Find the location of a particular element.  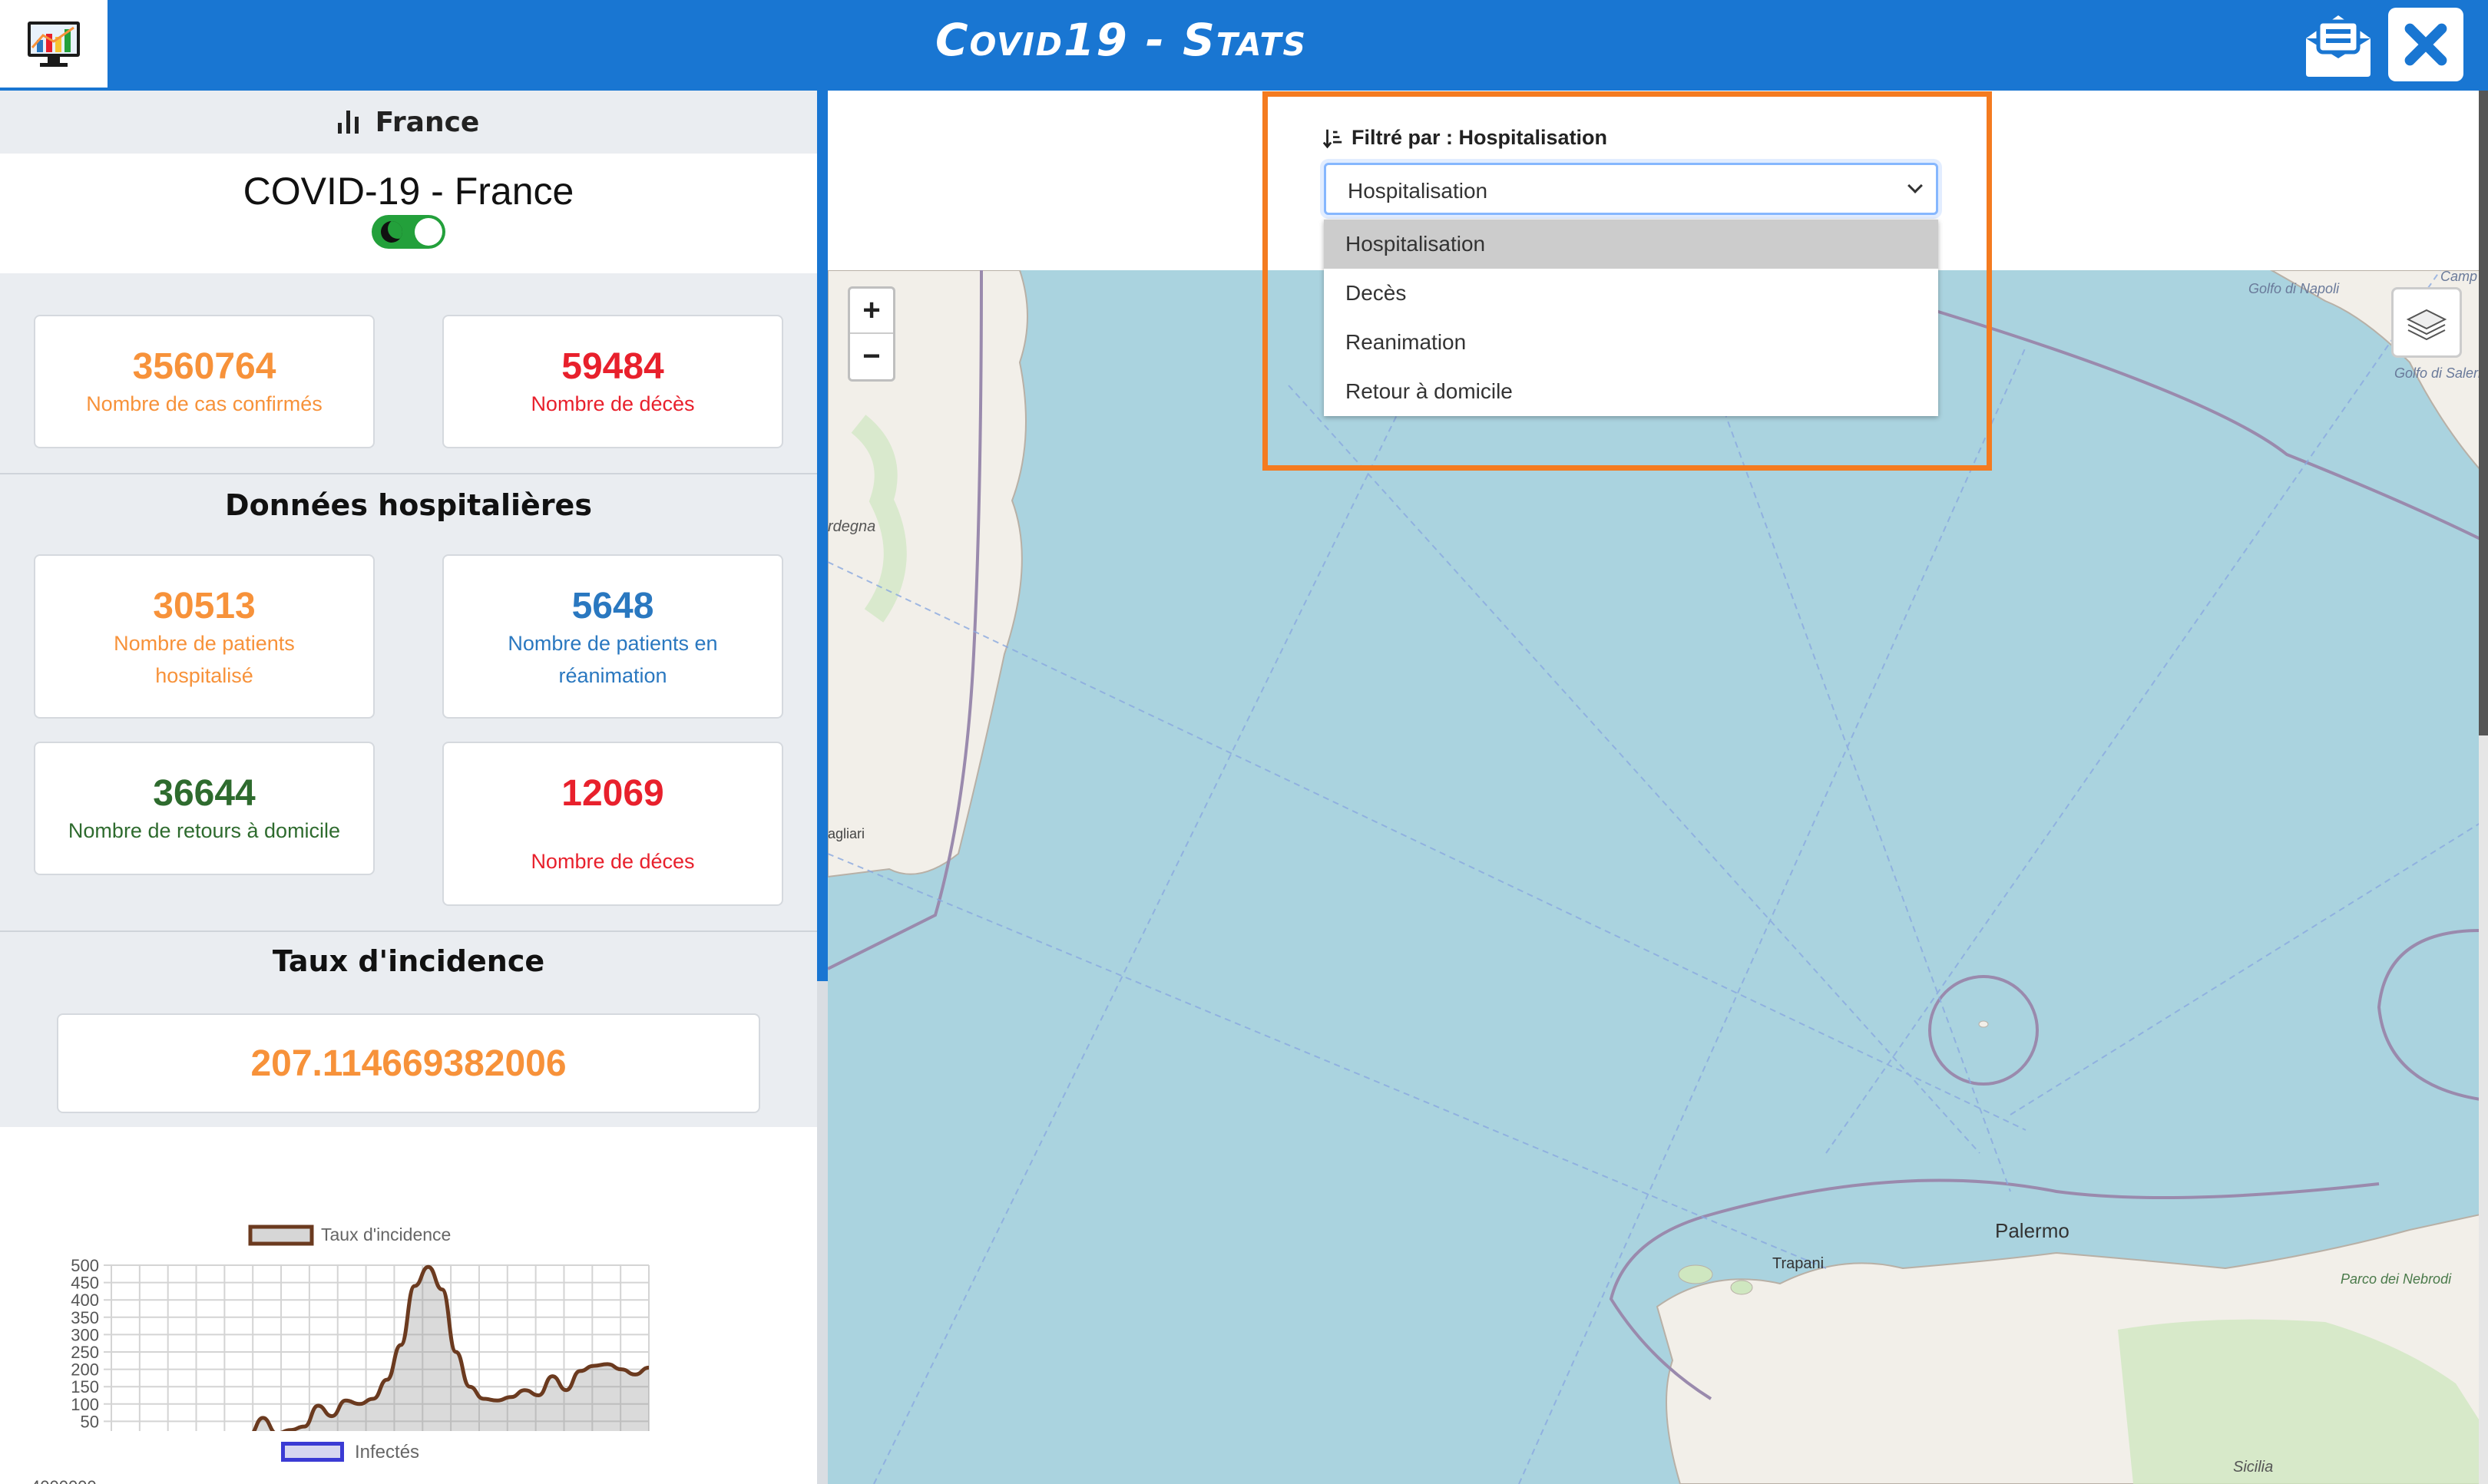

infected-legend-swatch is located at coordinates (313, 1452).